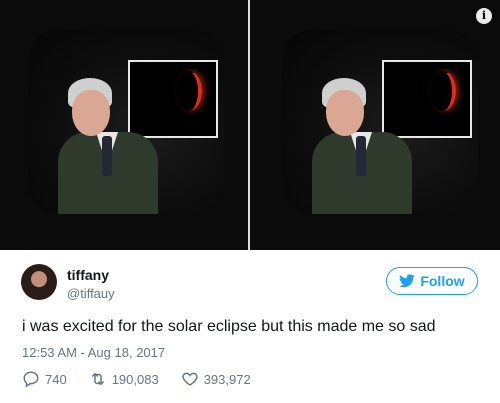 The width and height of the screenshot is (500, 403). What do you see at coordinates (56, 379) in the screenshot?
I see `reply-count: 740` at bounding box center [56, 379].